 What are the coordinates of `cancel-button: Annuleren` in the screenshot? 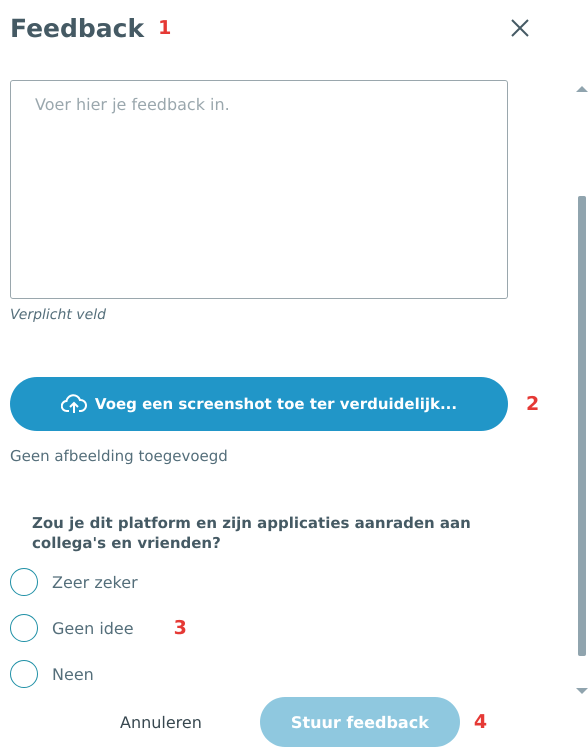 It's located at (161, 722).